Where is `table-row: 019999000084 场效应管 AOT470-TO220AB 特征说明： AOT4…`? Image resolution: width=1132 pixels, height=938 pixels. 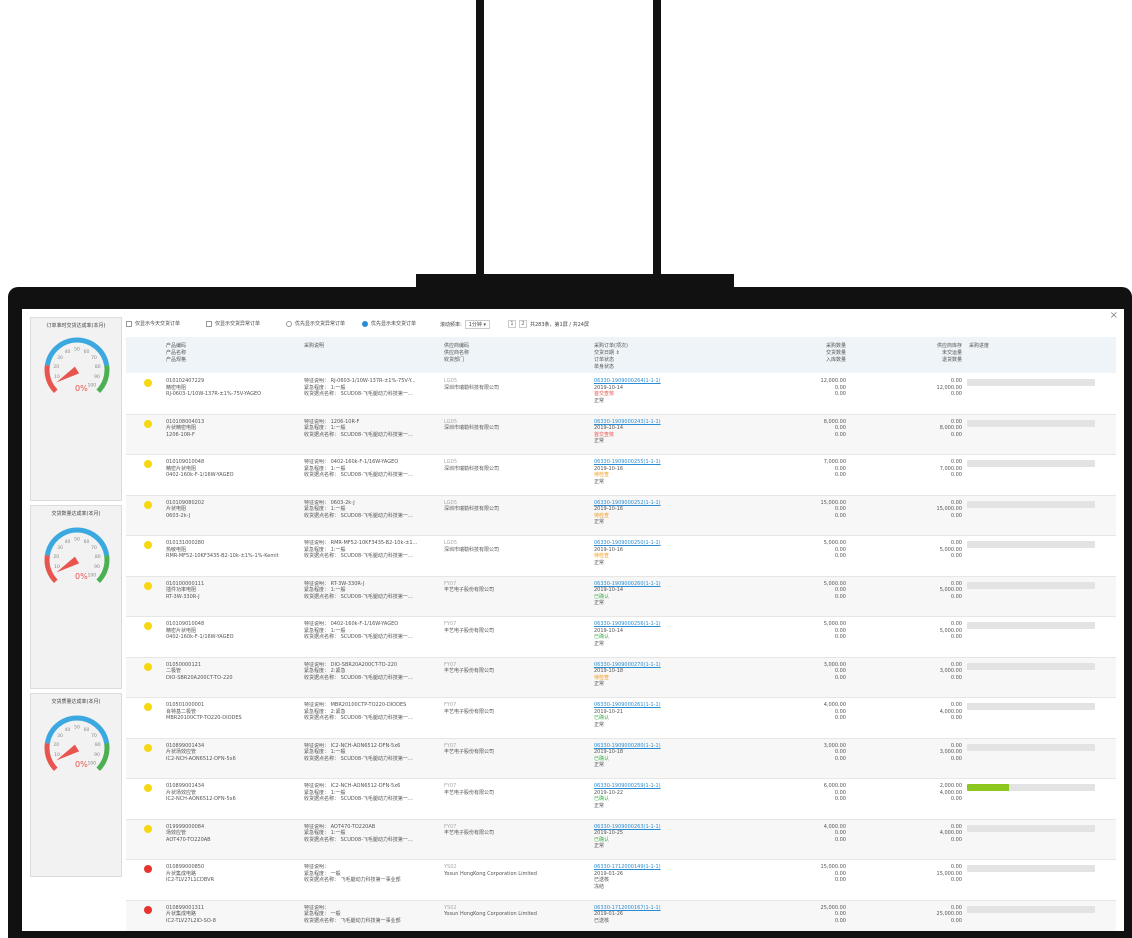
table-row: 019999000084 场效应管 AOT470-TO220AB 特征说明： AOT4… is located at coordinates (621, 839).